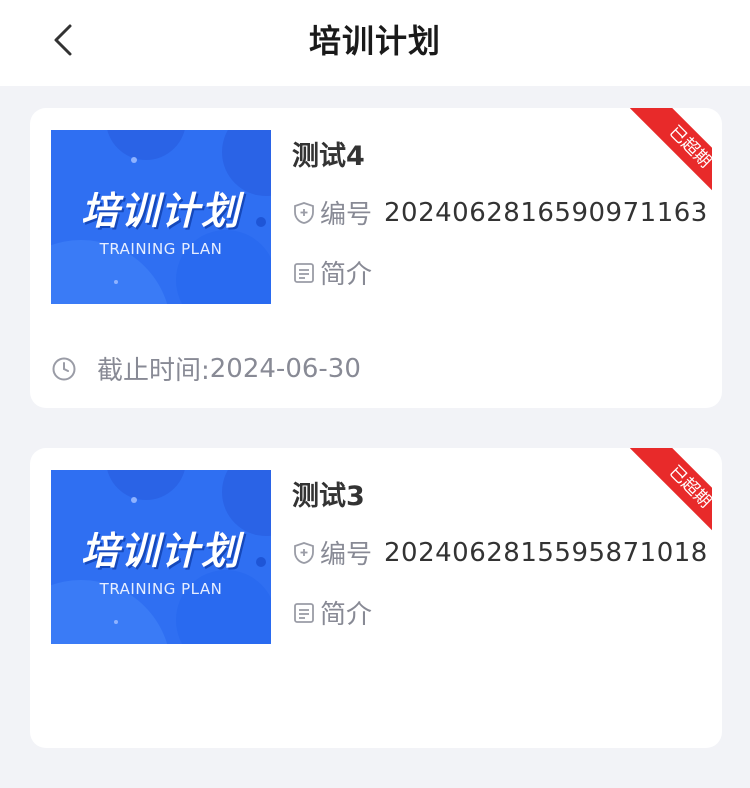 This screenshot has height=788, width=750. I want to click on number-value: 2024062815595871018, so click(546, 552).